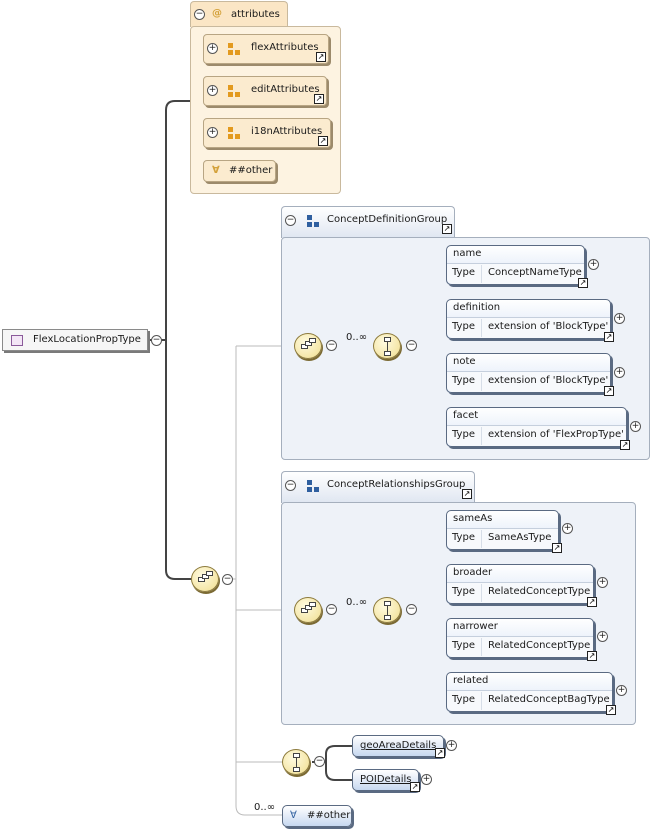 Image resolution: width=651 pixels, height=832 pixels. I want to click on attributes-tab-label: attributes, so click(255, 14).